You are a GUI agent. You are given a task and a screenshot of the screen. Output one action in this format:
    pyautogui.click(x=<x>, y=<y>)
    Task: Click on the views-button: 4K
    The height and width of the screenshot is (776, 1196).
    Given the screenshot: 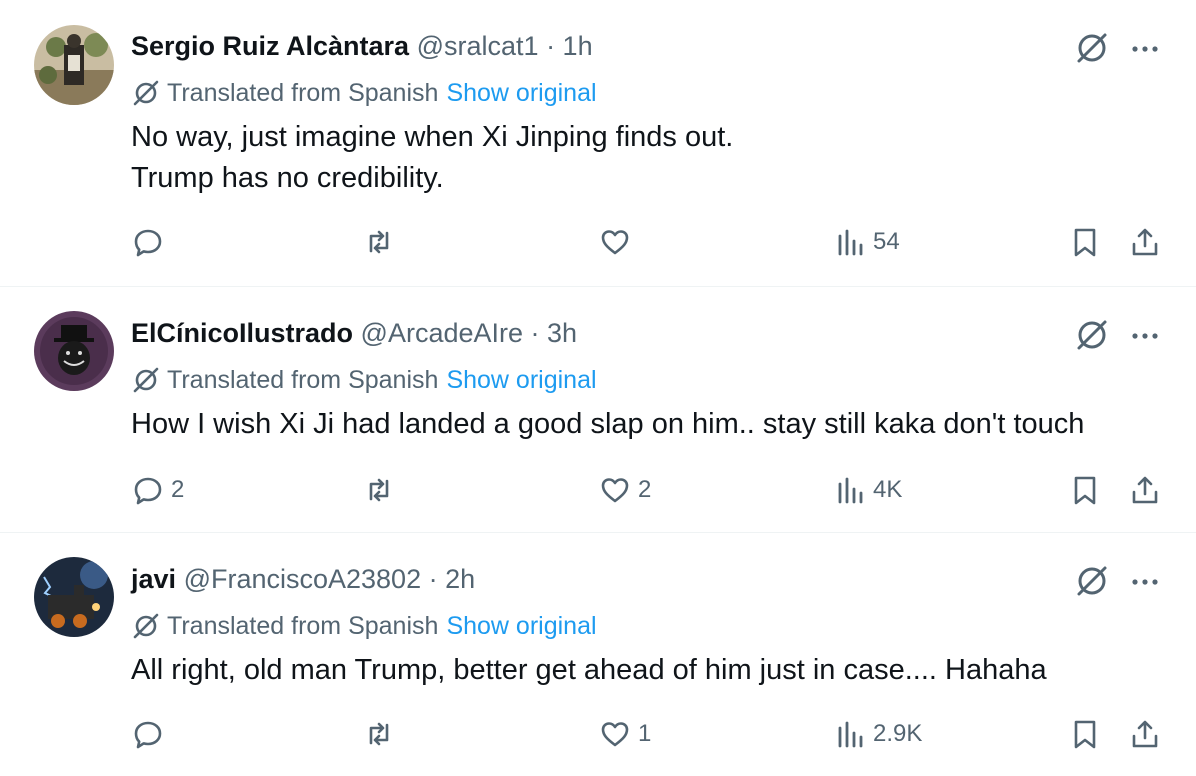 What is the action you would take?
    pyautogui.click(x=867, y=490)
    